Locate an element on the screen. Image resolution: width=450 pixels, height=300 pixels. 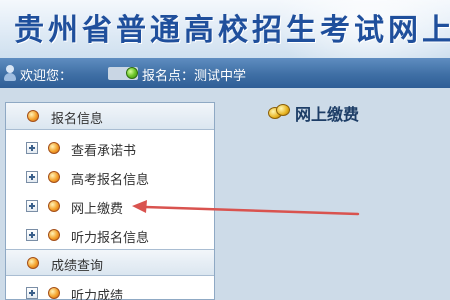
coins-icon is located at coordinates (279, 112).